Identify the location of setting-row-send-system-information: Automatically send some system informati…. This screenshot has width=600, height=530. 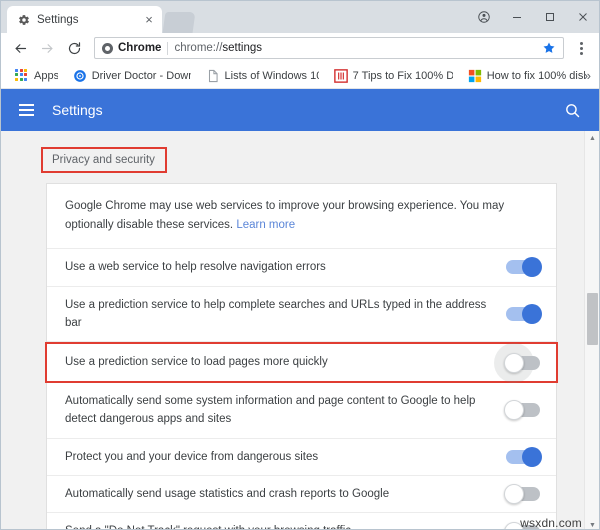
(301, 411).